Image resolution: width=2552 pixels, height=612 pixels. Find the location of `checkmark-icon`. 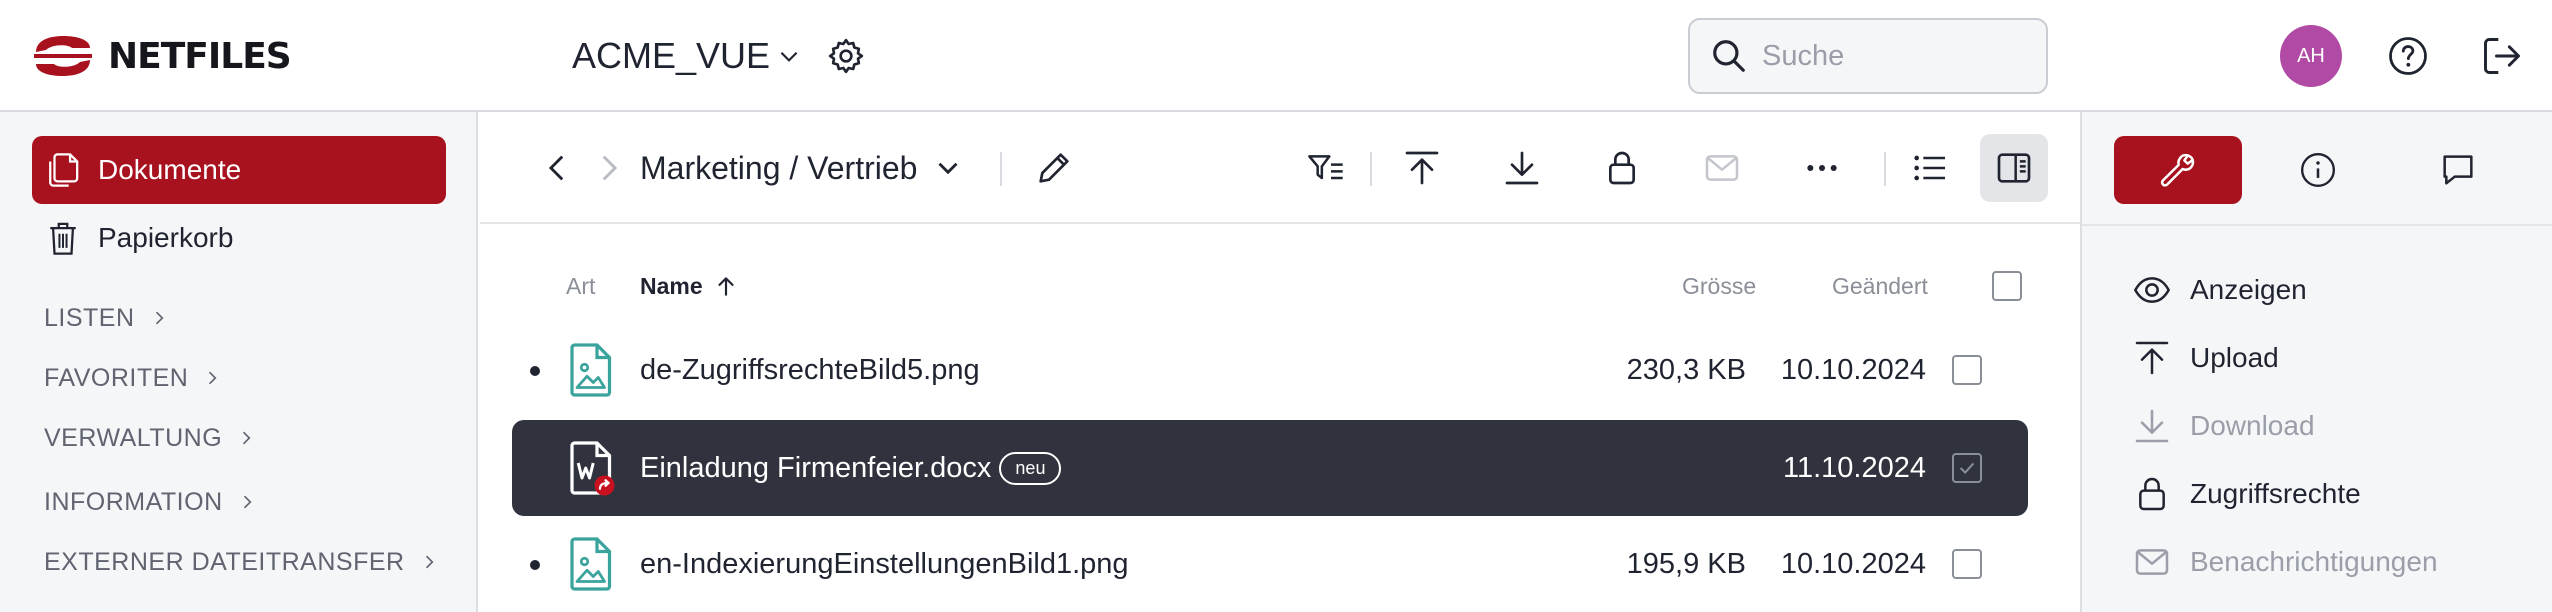

checkmark-icon is located at coordinates (1967, 468).